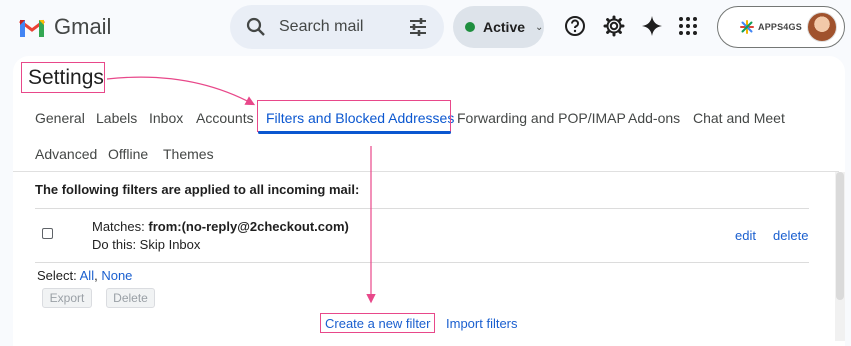 The height and width of the screenshot is (346, 851). I want to click on filter-matches-label: Matches:, so click(120, 226).